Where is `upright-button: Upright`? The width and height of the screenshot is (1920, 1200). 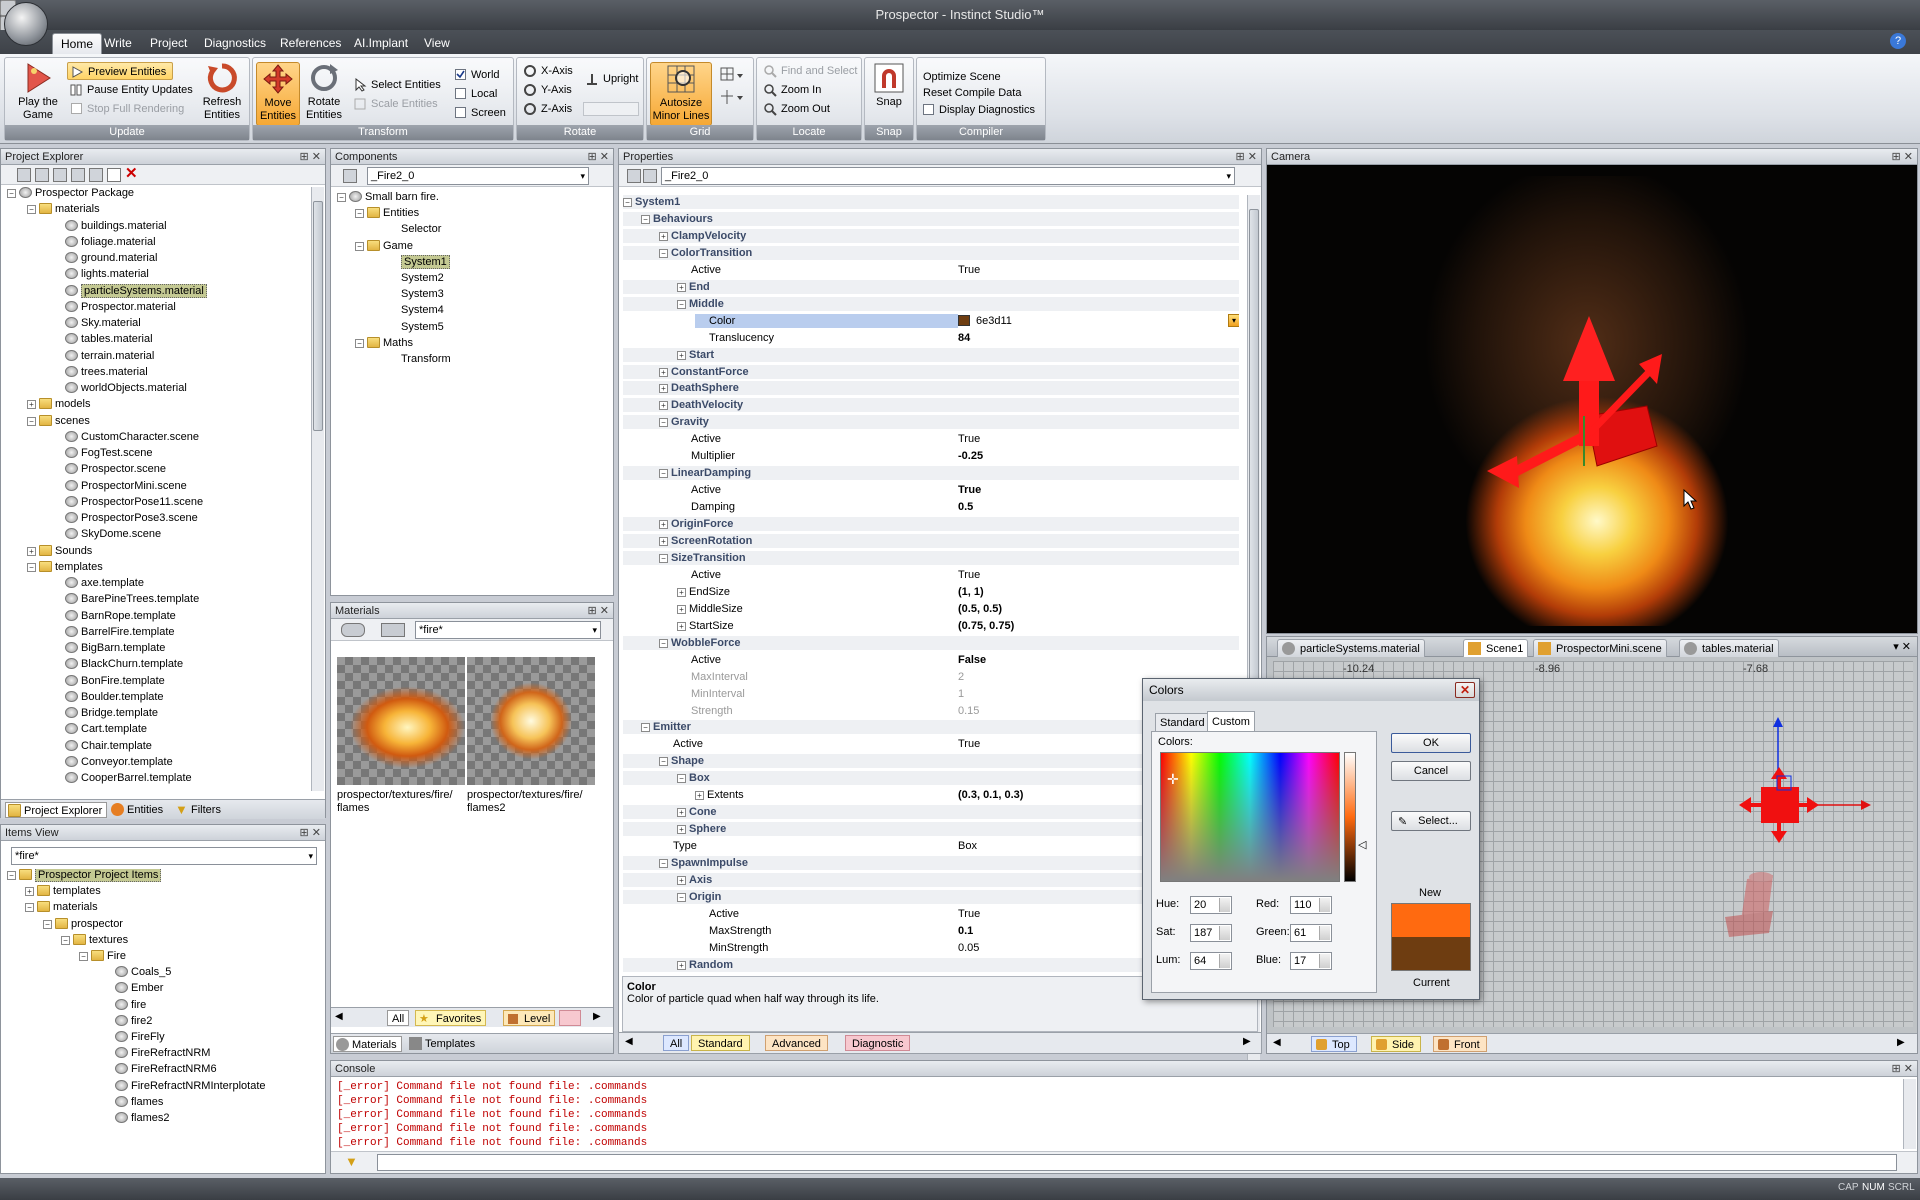
upright-button: Upright is located at coordinates (610, 79).